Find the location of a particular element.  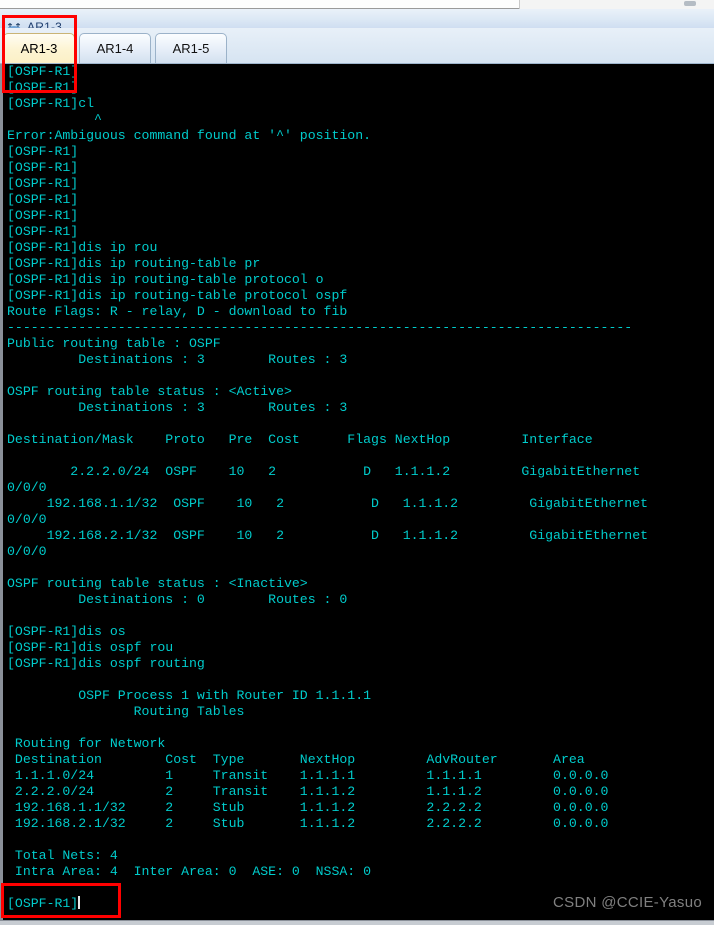

terminal-line: OSPF routing table status : <Inactive> is located at coordinates (157, 583).